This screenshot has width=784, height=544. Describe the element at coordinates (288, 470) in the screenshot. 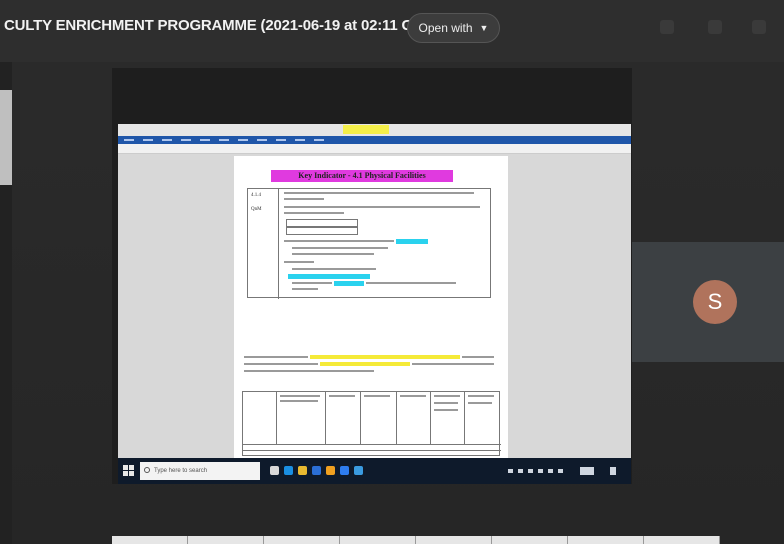

I see `edge-browser-icon` at that location.